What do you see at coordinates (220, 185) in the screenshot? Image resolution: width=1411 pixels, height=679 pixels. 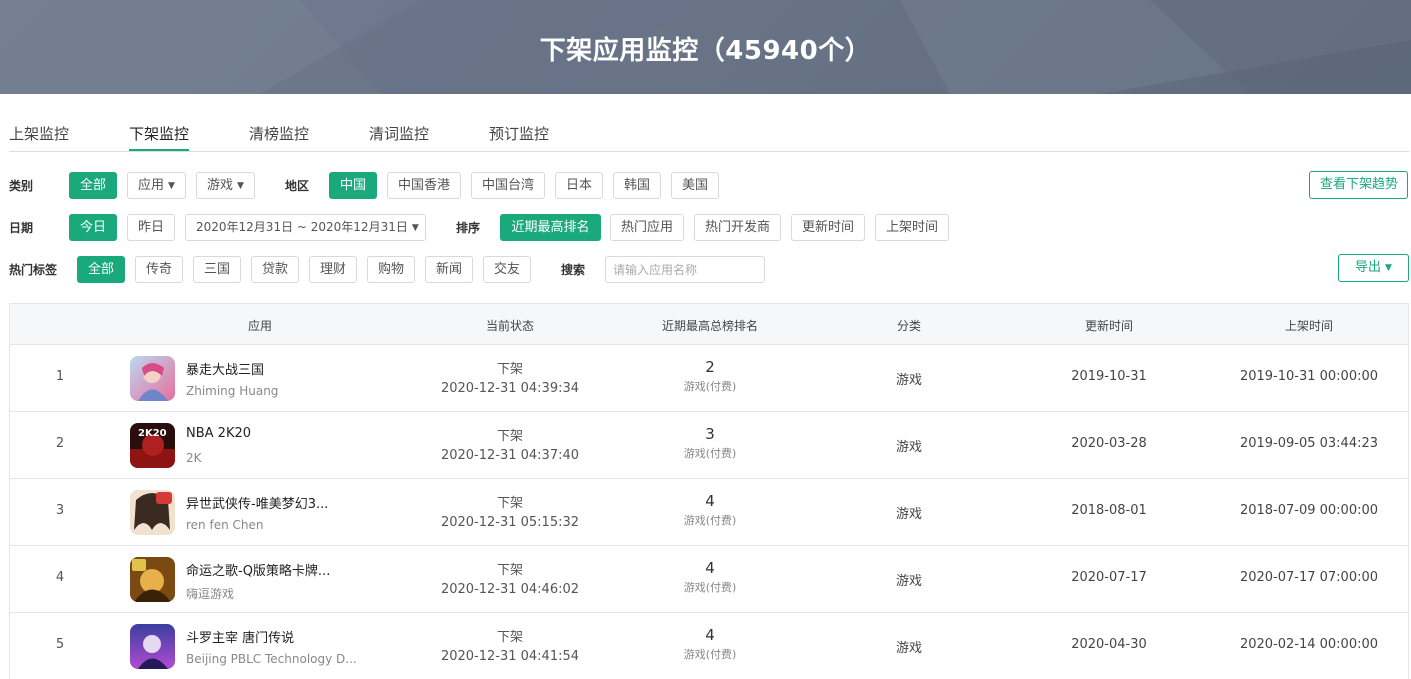 I see `category-game-label: 游戏` at bounding box center [220, 185].